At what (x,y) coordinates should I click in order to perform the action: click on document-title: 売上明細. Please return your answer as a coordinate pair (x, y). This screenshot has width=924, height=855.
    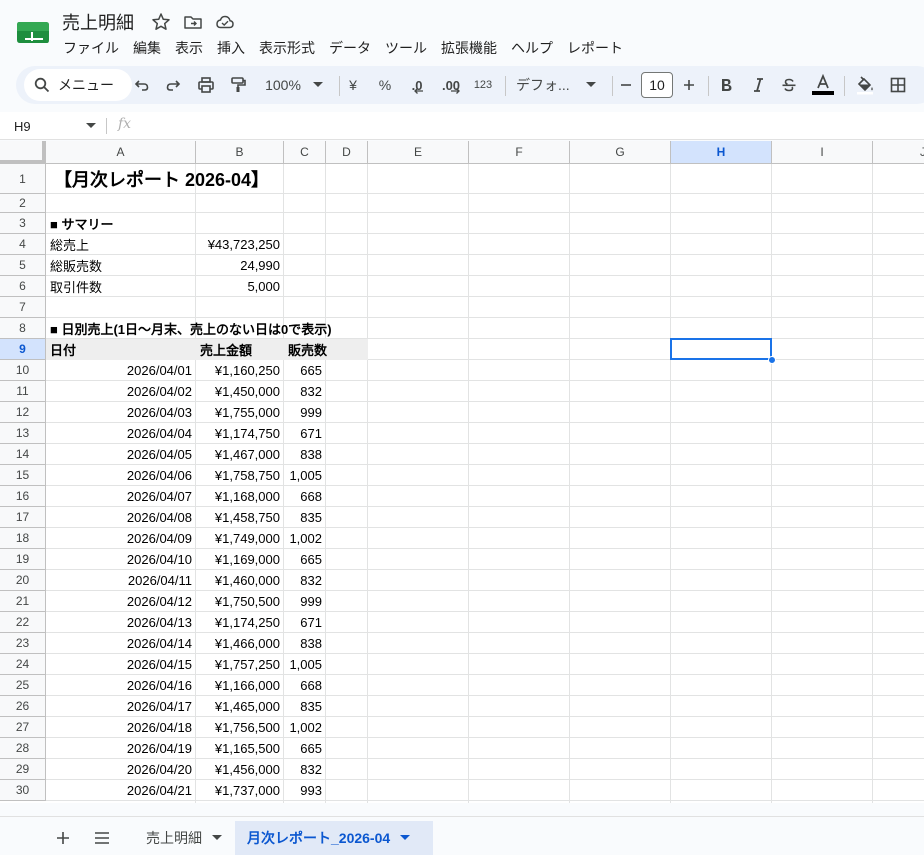
    Looking at the image, I should click on (98, 22).